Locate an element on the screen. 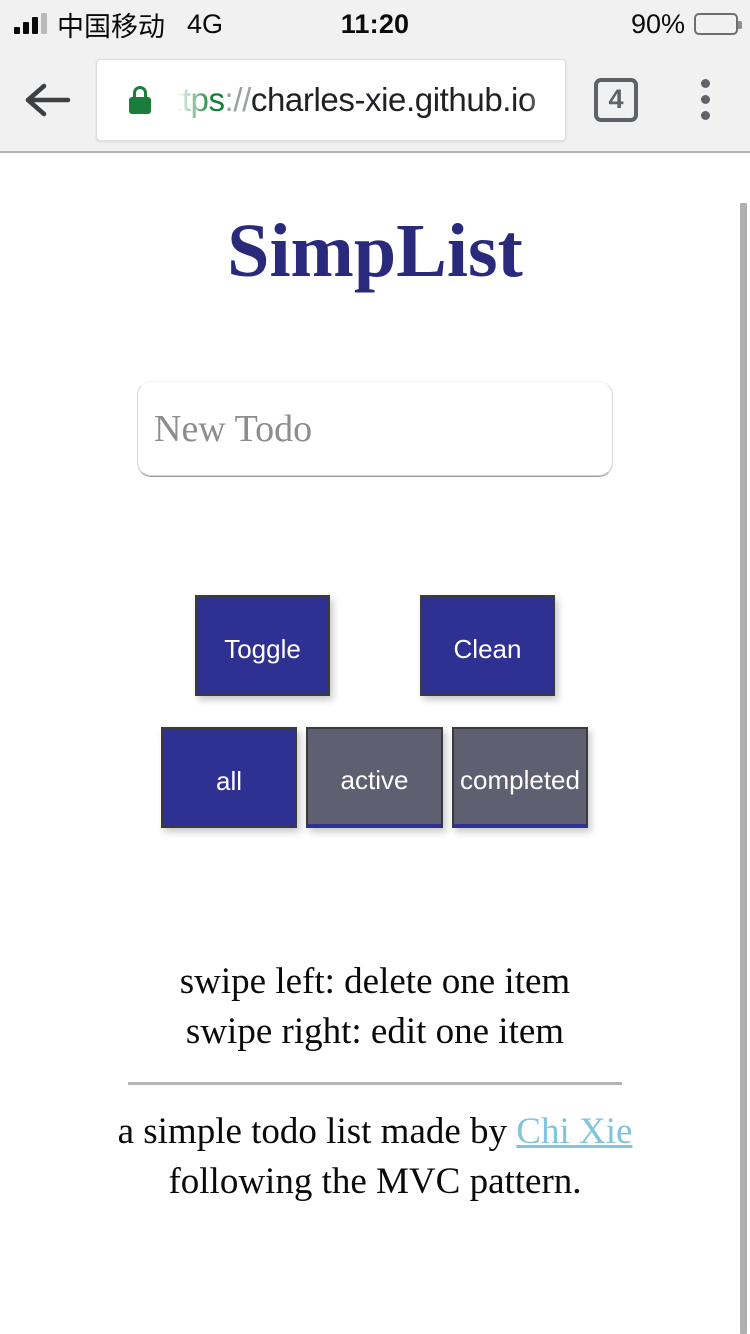 The image size is (750, 1334). address-bar: https://charles-xie.github.io is located at coordinates (331, 99).